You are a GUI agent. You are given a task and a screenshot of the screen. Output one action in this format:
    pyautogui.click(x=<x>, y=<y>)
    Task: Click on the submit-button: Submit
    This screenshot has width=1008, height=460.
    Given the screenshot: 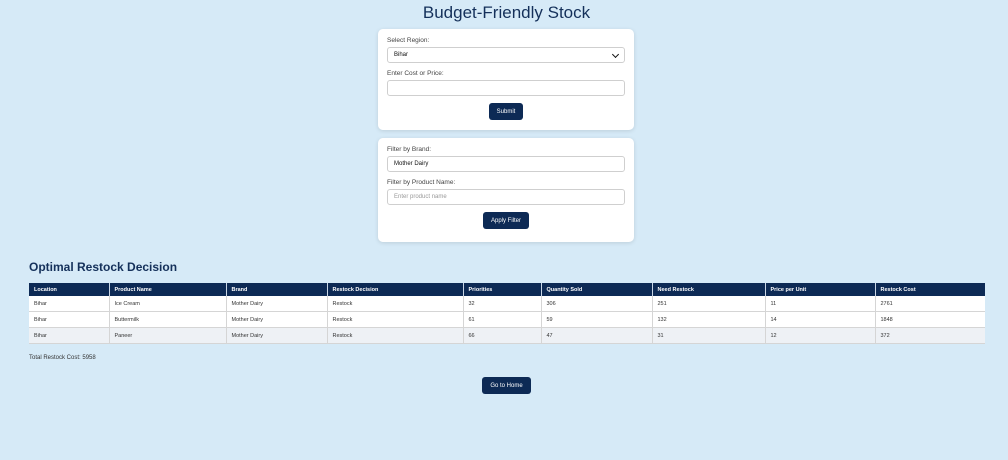 What is the action you would take?
    pyautogui.click(x=506, y=111)
    